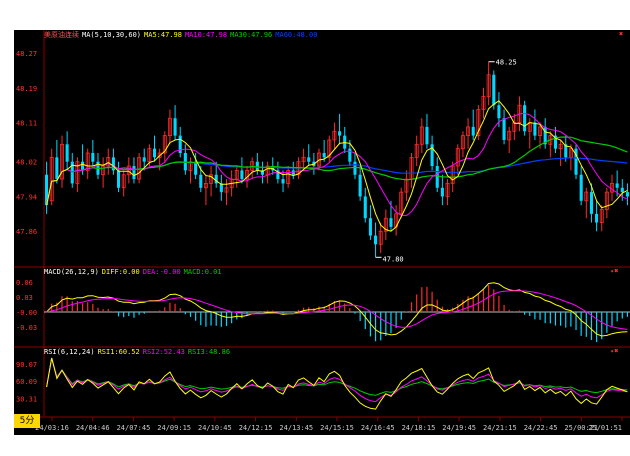  What do you see at coordinates (26, 54) in the screenshot?
I see `price-tick-label: 48.27` at bounding box center [26, 54].